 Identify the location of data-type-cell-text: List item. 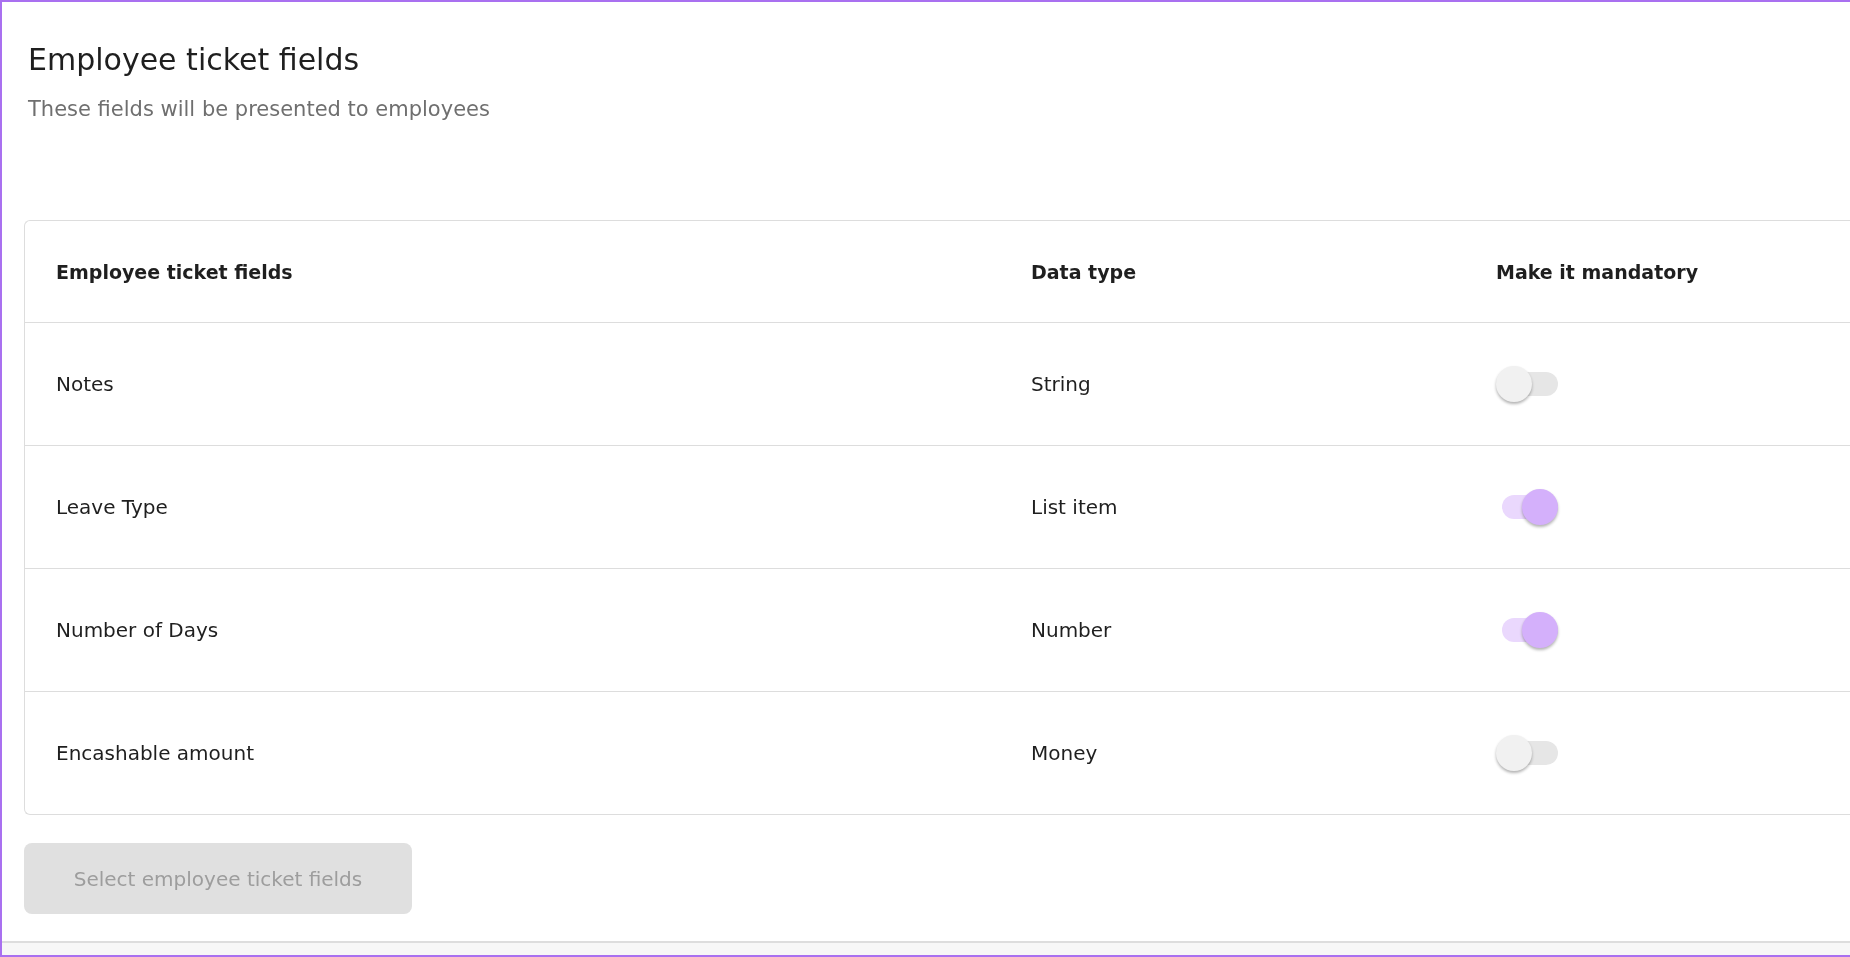
(1075, 507).